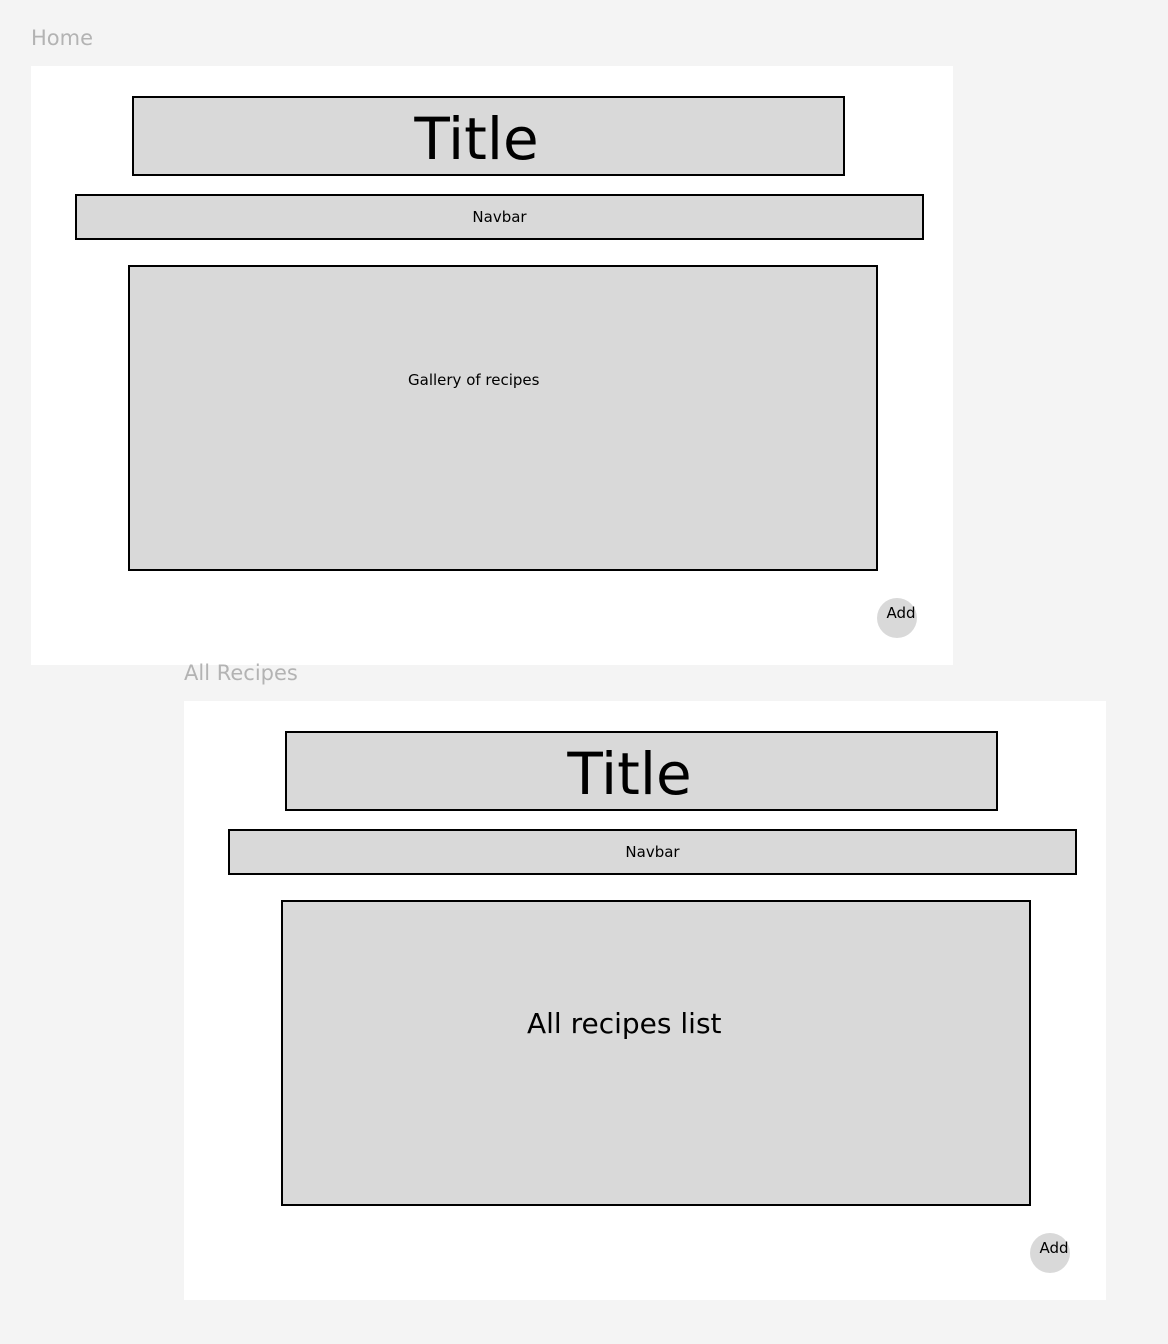  Describe the element at coordinates (503, 418) in the screenshot. I see `gallery-placeholder: Gallery of recipes` at that location.